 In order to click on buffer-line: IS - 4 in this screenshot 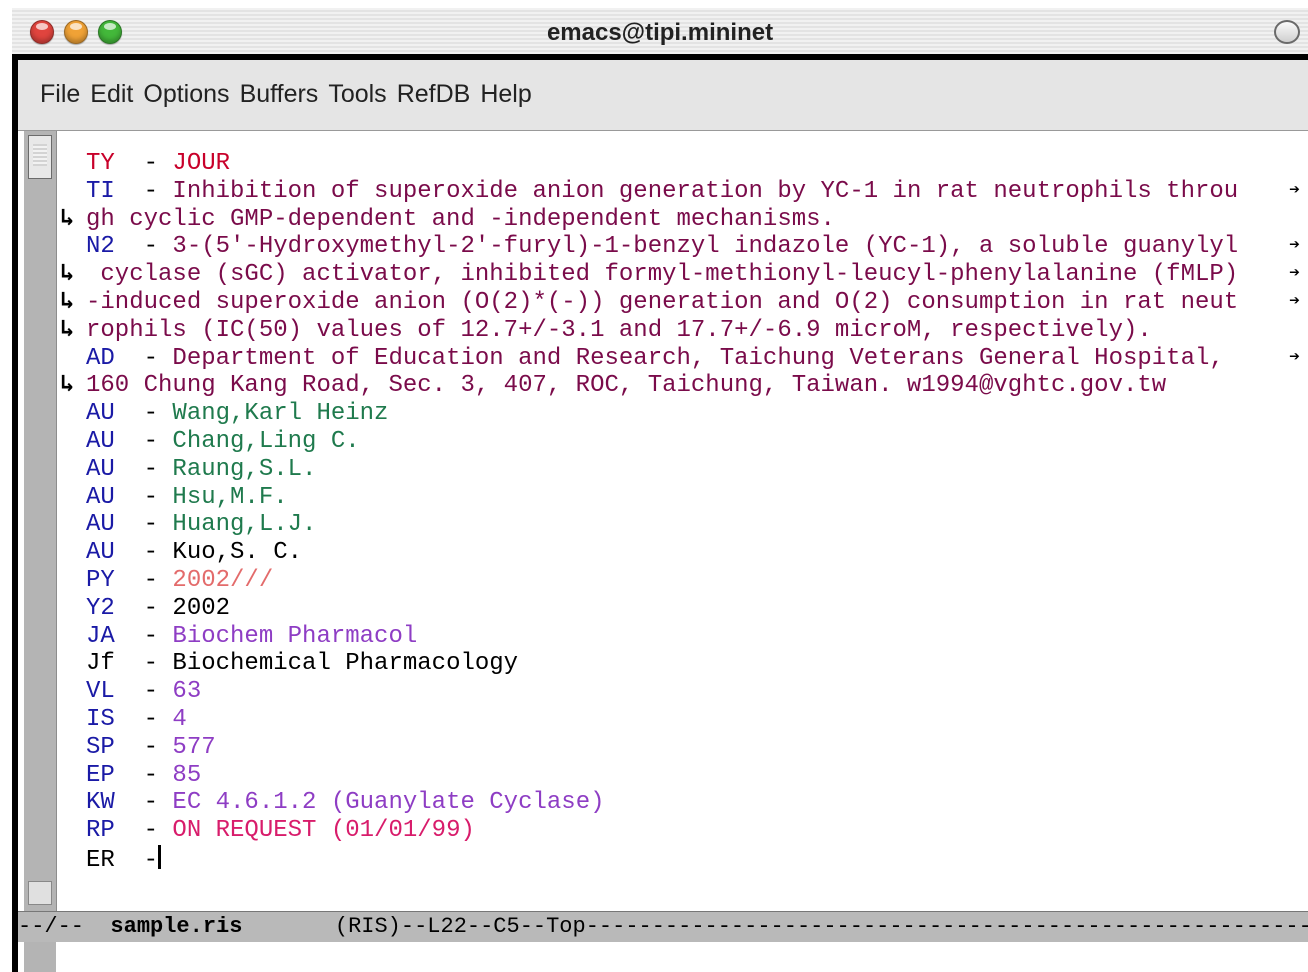, I will do `click(680, 720)`.